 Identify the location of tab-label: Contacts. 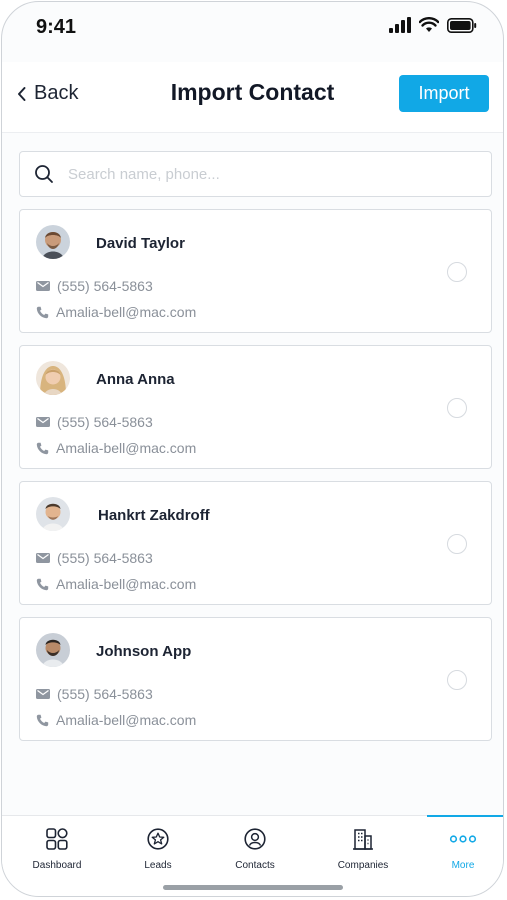
(255, 865).